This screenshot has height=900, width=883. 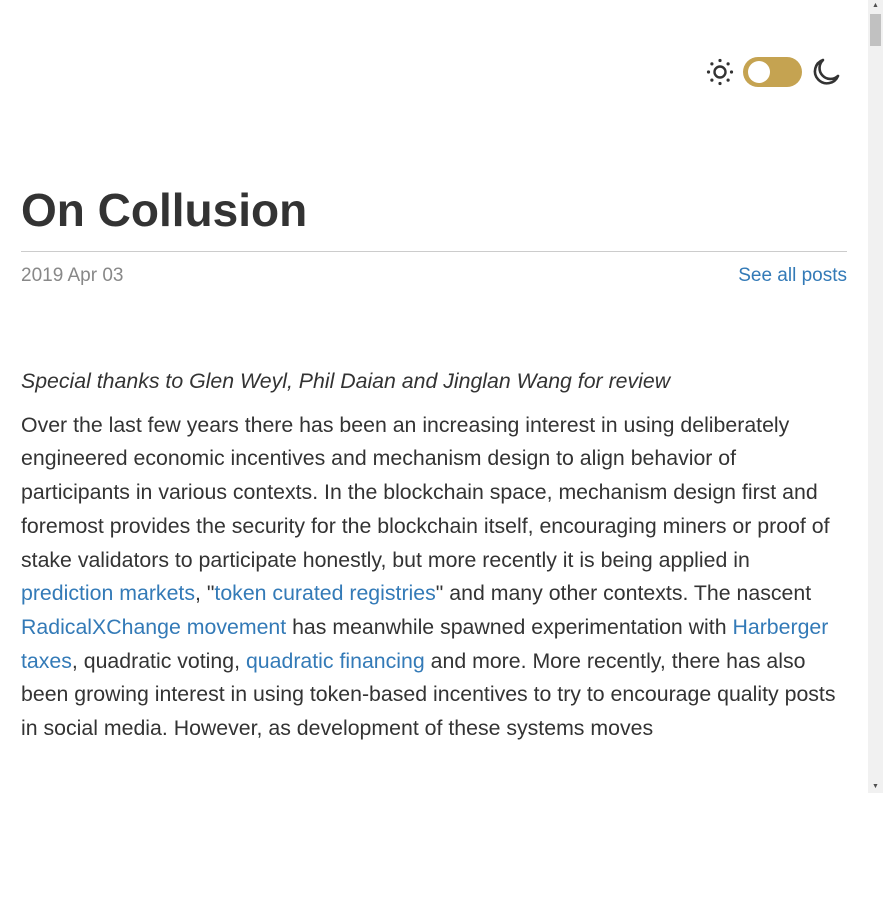 I want to click on toggle-knob, so click(x=759, y=72).